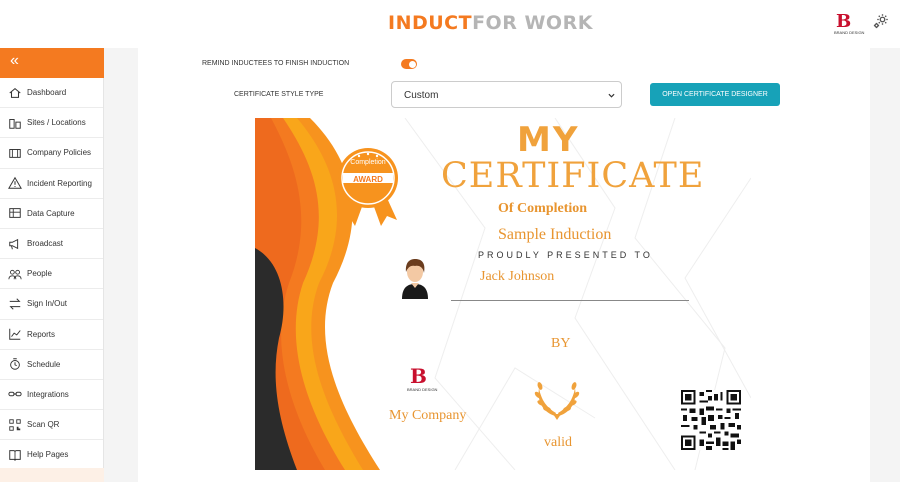 This screenshot has width=900, height=482. I want to click on schedule-icon, so click(15, 364).